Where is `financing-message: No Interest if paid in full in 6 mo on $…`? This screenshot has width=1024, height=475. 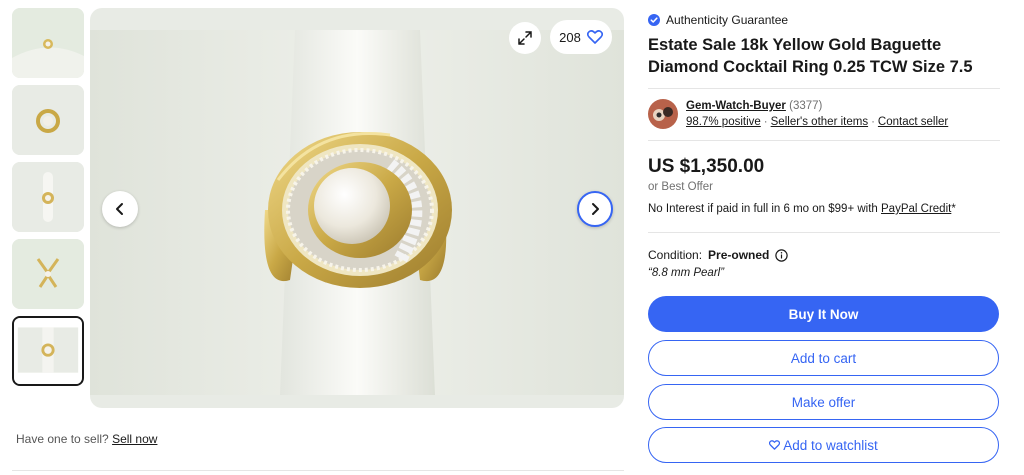
financing-message: No Interest if paid in full in 6 mo on $… is located at coordinates (763, 209).